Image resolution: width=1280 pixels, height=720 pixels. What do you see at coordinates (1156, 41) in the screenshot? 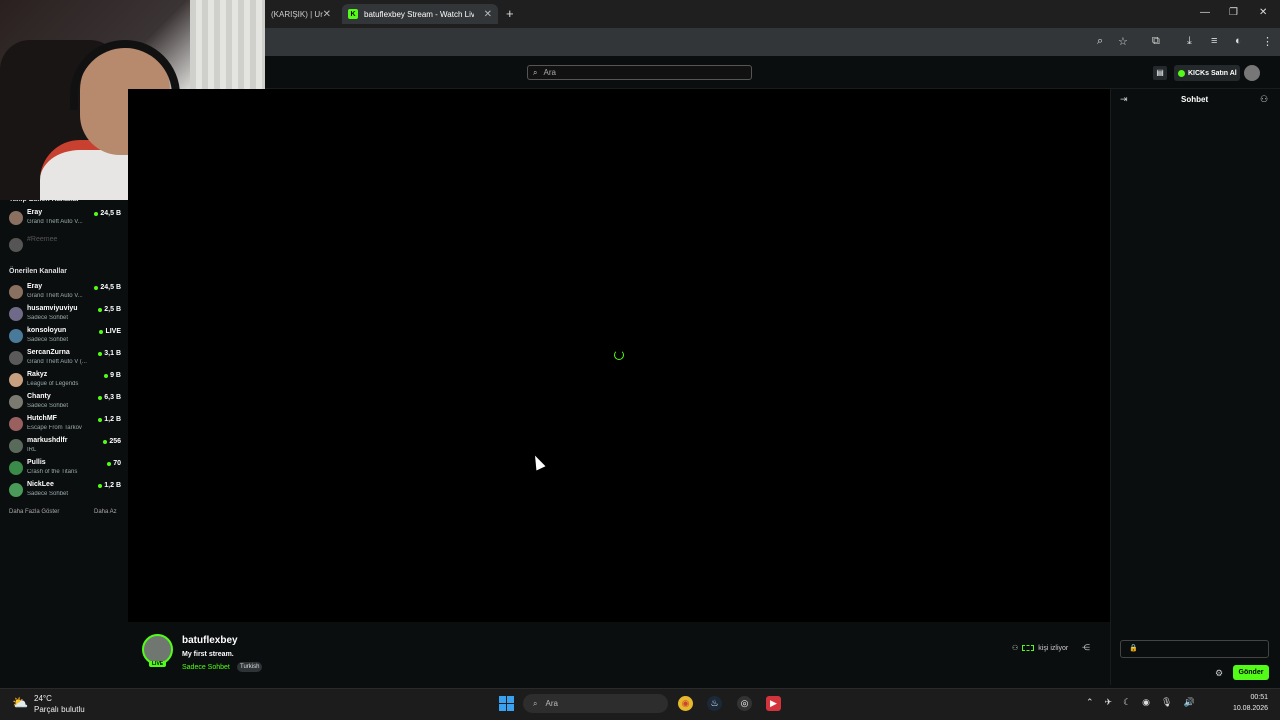
I see `extensions-icon: ⧉` at bounding box center [1156, 41].